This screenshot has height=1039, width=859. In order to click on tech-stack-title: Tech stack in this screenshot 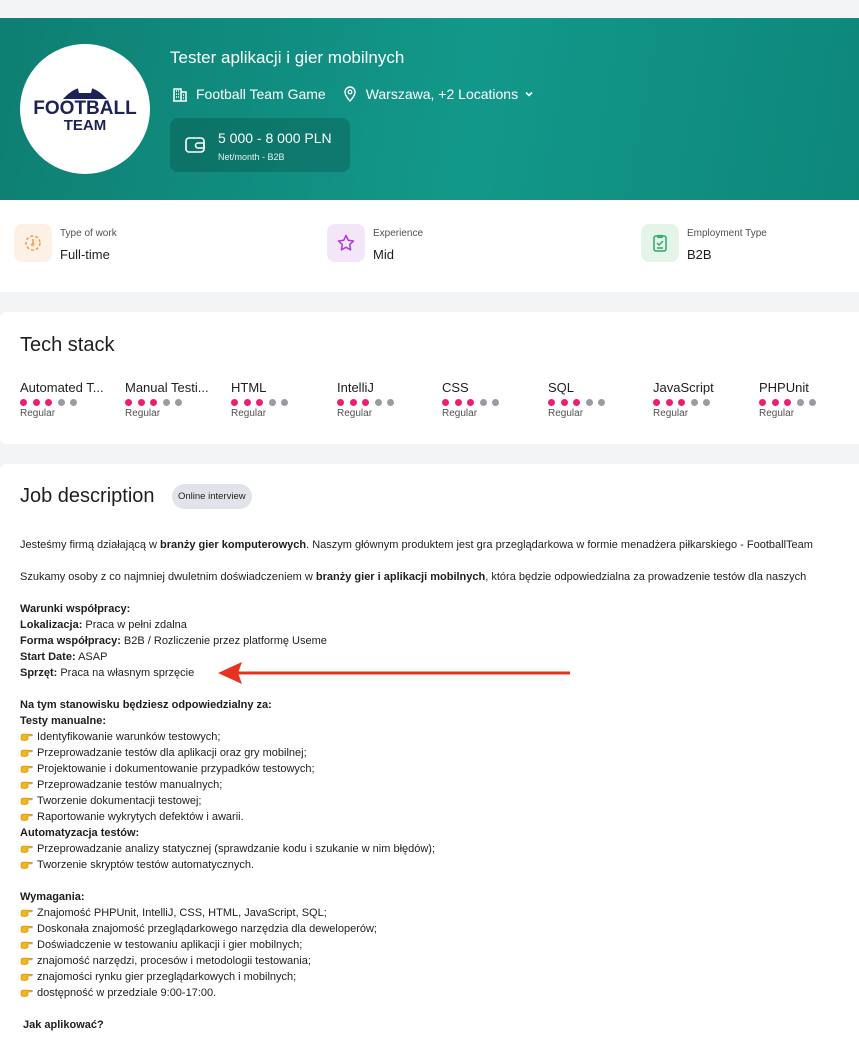, I will do `click(67, 345)`.